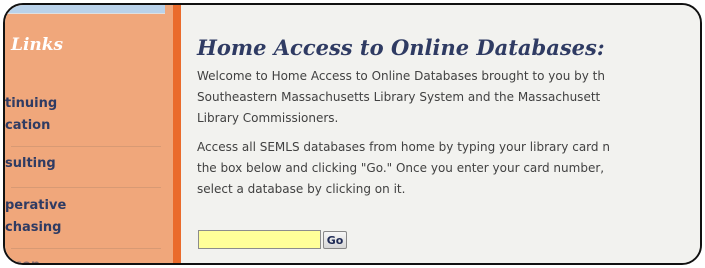 The image size is (705, 268). What do you see at coordinates (36, 205) in the screenshot?
I see `sidebar-item-label: perative` at bounding box center [36, 205].